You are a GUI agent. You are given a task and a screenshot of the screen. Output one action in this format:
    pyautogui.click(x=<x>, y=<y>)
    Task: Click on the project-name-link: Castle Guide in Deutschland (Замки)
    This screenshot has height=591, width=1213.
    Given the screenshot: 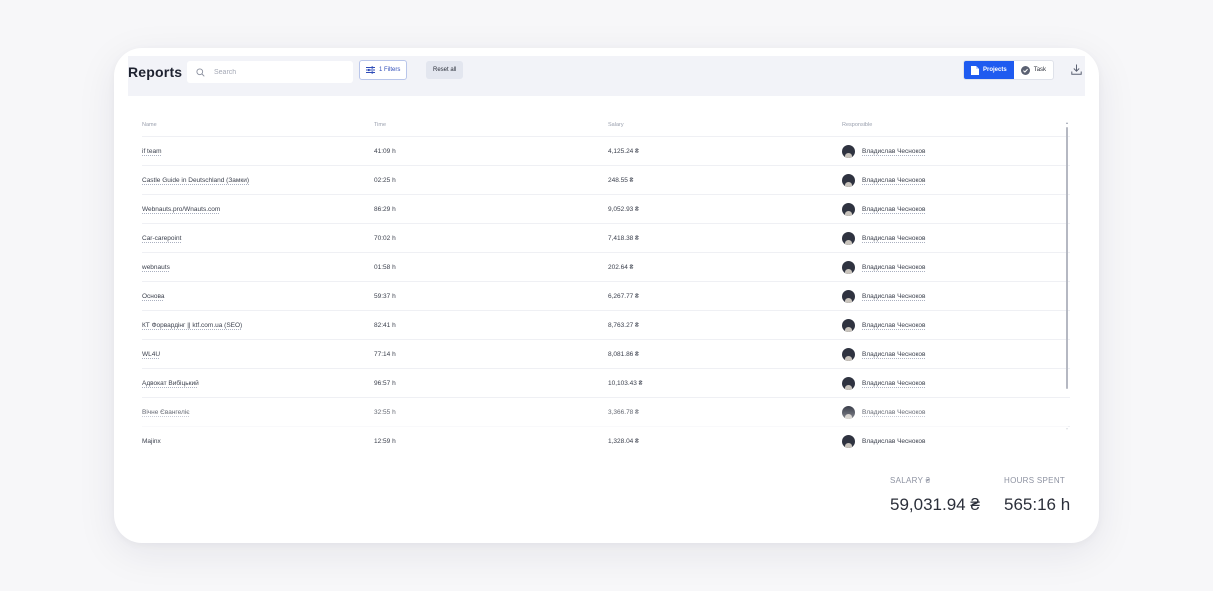 What is the action you would take?
    pyautogui.click(x=195, y=180)
    